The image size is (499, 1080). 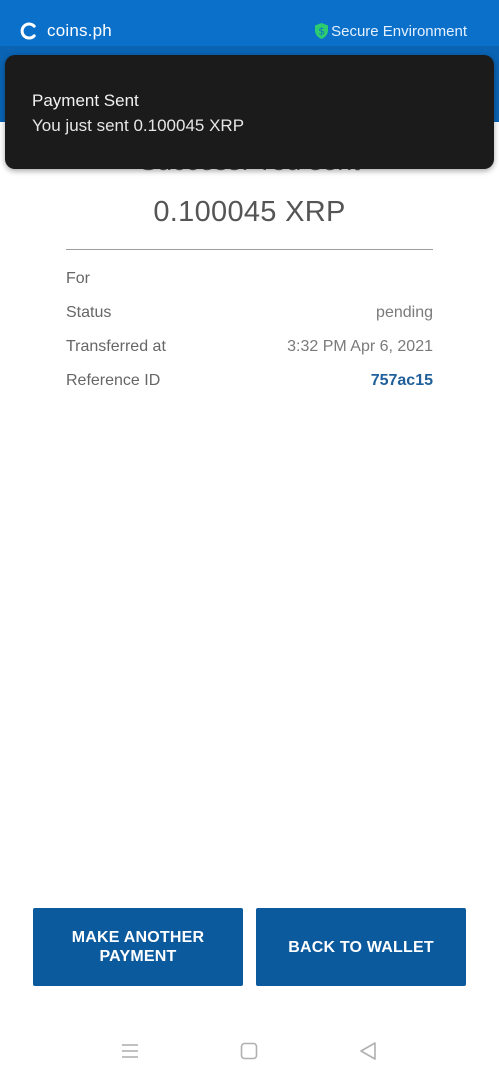 What do you see at coordinates (249, 112) in the screenshot?
I see `payment-sent-notification: Payment Sent You just sent 0.100045 XRP` at bounding box center [249, 112].